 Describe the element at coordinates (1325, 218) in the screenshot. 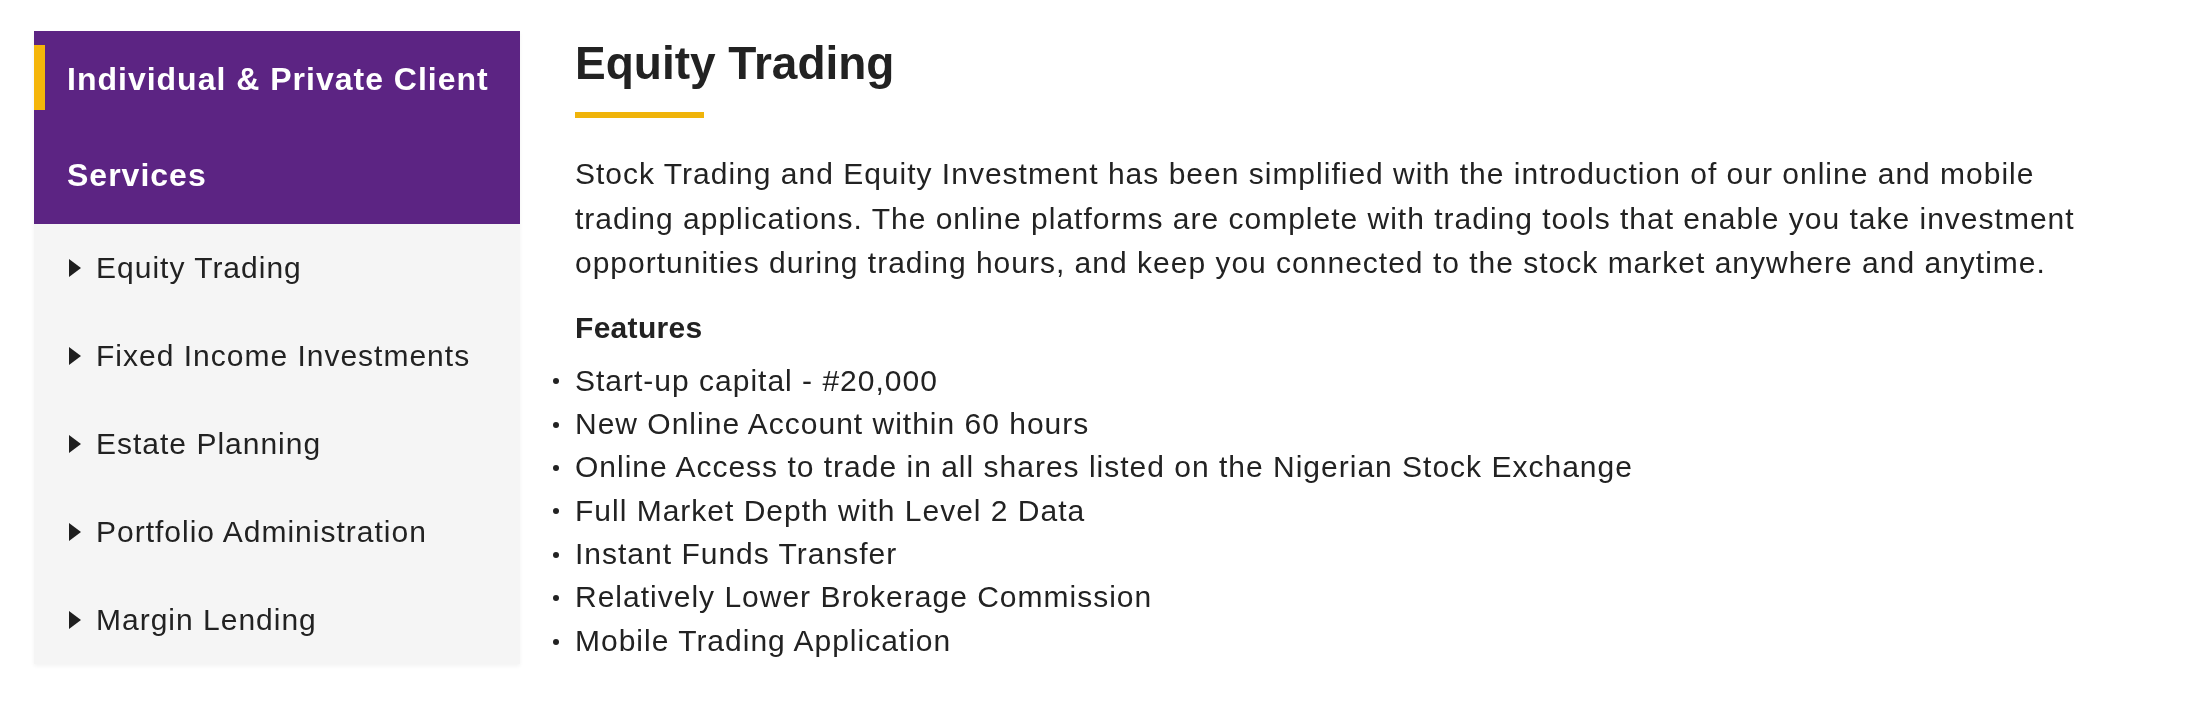

I see `intro-paragraph: Stock Trading and Equity Investment has been simplified with the introduction of our online and mobile trading applications. The online platforms are complete with trading tools that enable you take investment opportunities during trading hours, and keep you connected to the stock market anywhere and anytime.` at that location.